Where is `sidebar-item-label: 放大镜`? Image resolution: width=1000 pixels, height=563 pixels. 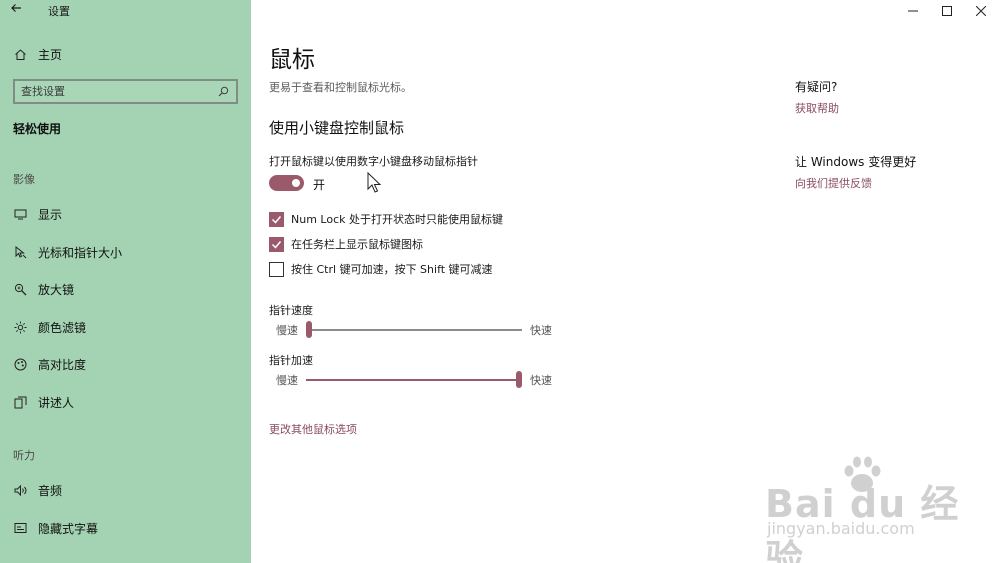
sidebar-item-label: 放大镜 is located at coordinates (56, 289).